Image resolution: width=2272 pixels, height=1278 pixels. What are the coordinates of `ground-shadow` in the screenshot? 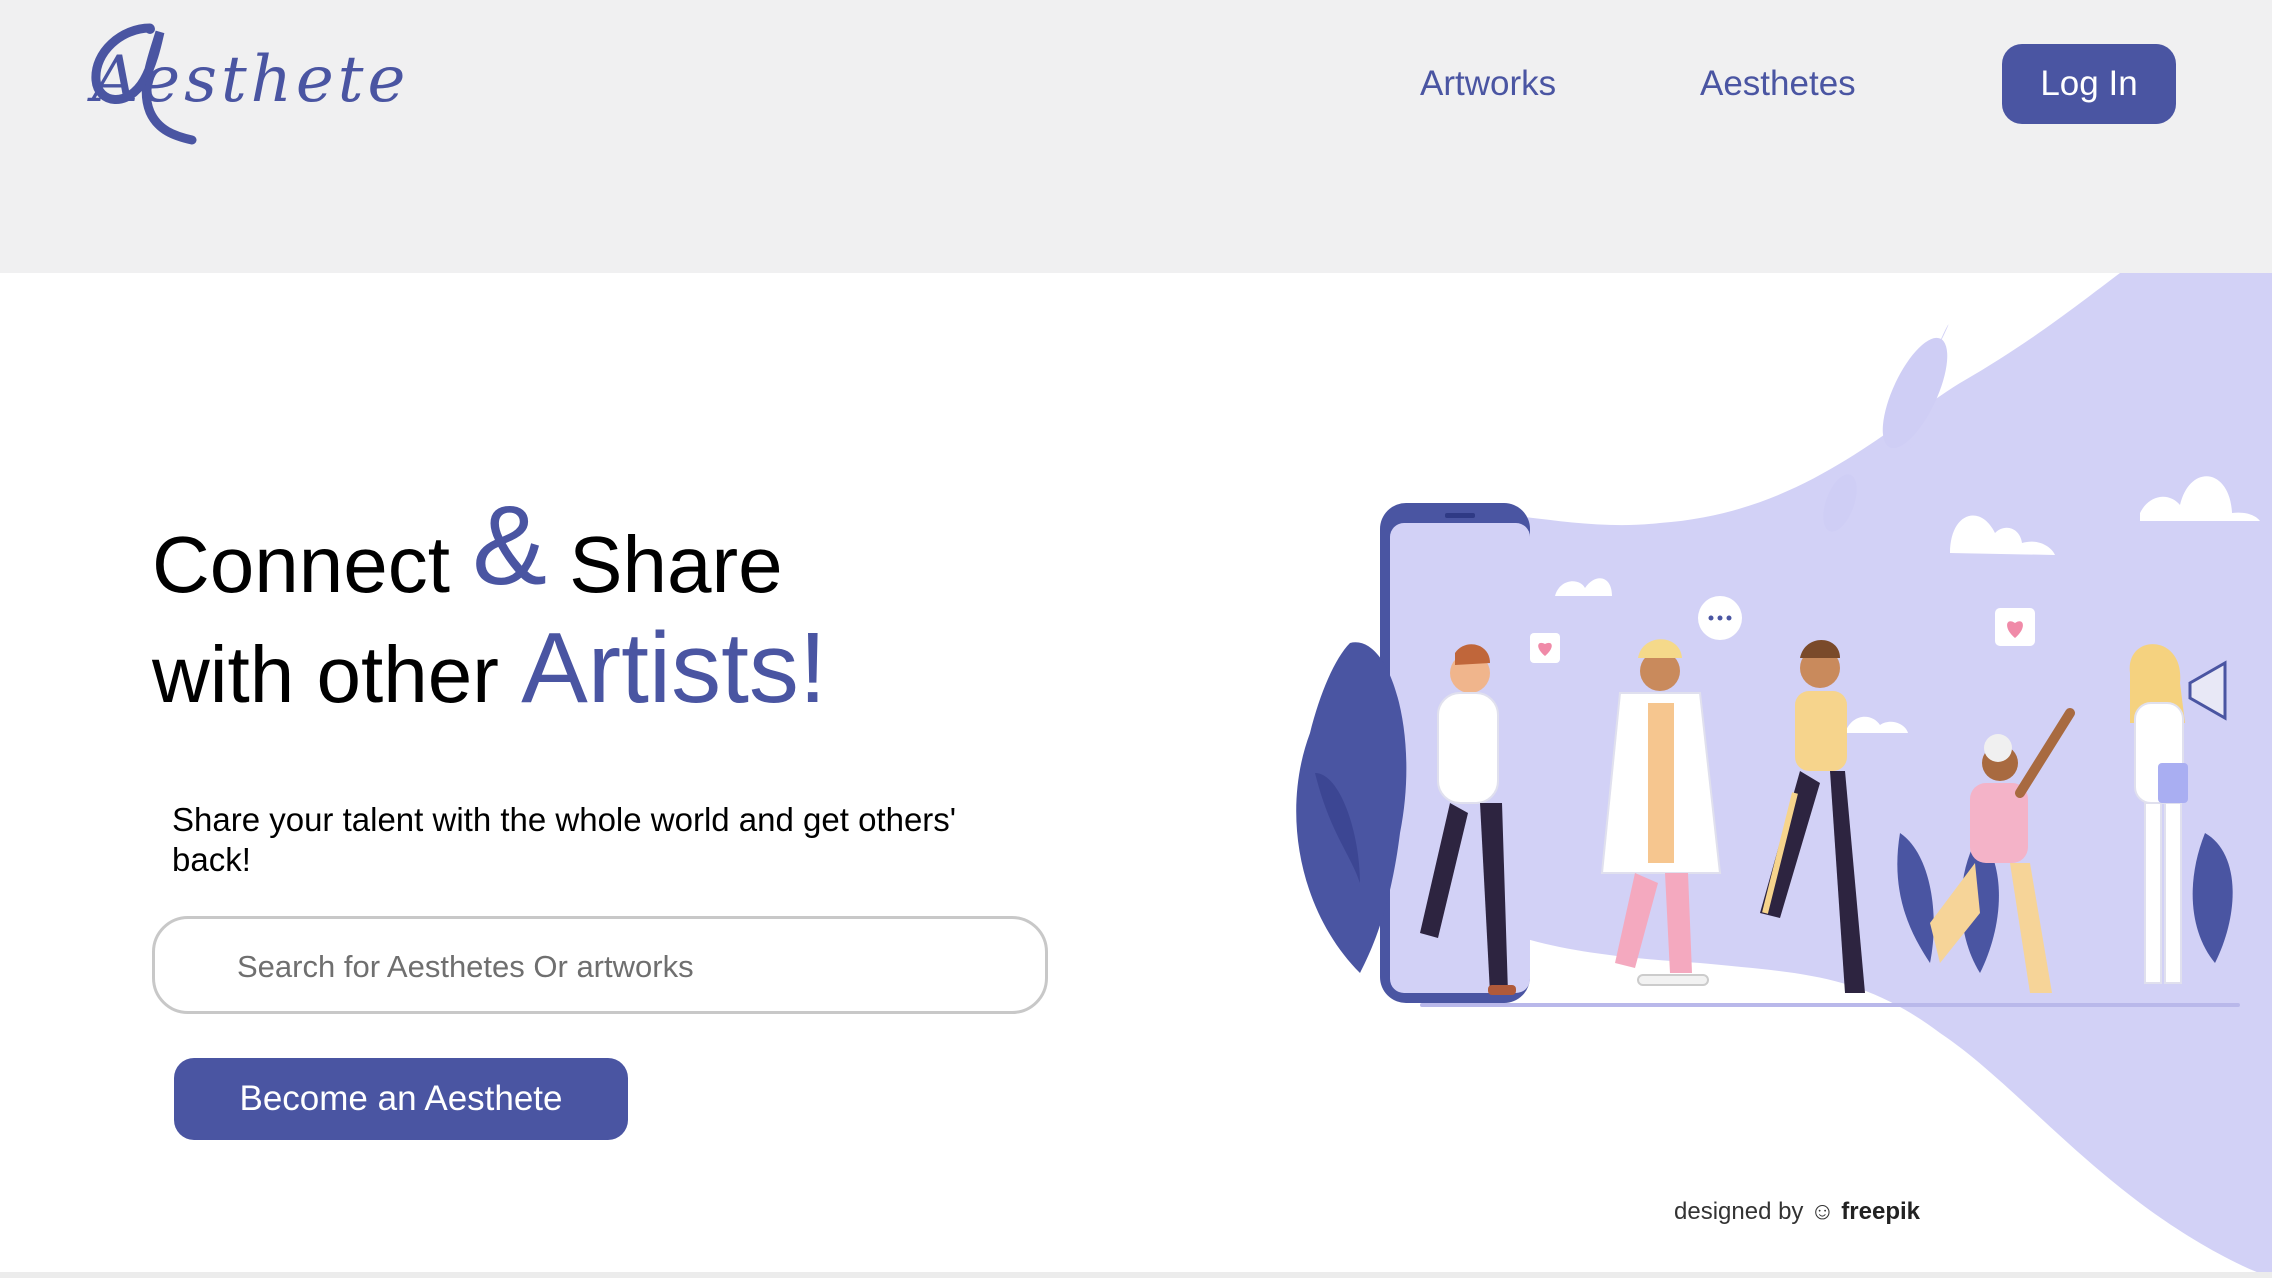 It's located at (1830, 1005).